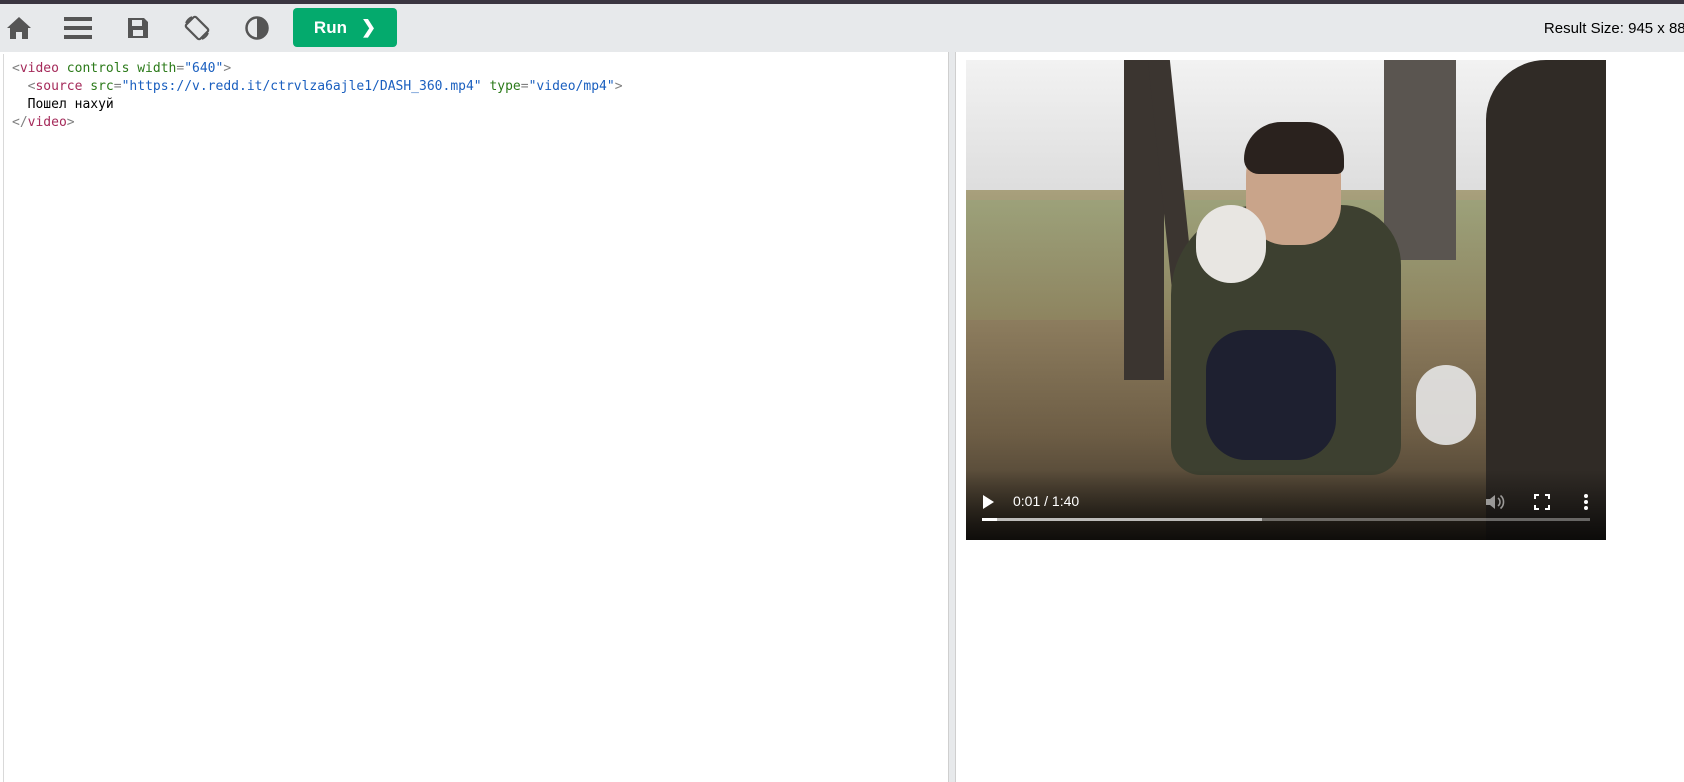  I want to click on code-attr-value: "video/mp4", so click(571, 86).